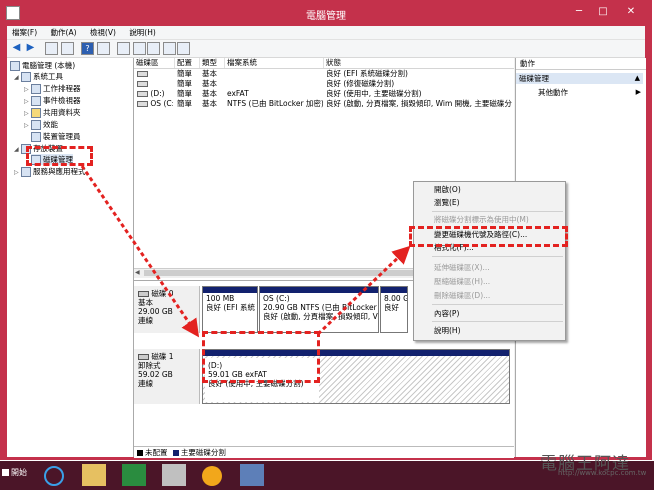  What do you see at coordinates (145, 383) in the screenshot?
I see `disk-1-status: 連線` at bounding box center [145, 383].